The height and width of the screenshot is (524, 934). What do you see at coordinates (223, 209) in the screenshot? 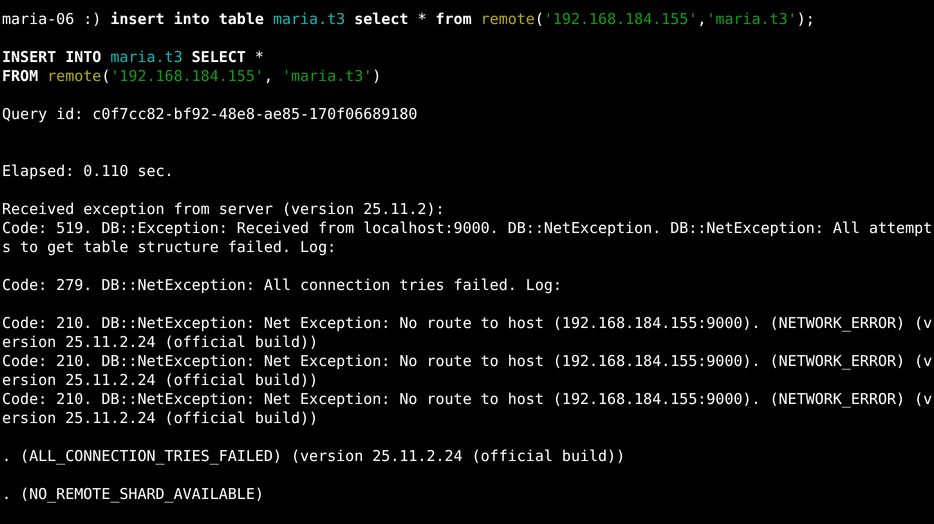
I see `terminal-line: Received exception from server (version 25.11.2):` at bounding box center [223, 209].